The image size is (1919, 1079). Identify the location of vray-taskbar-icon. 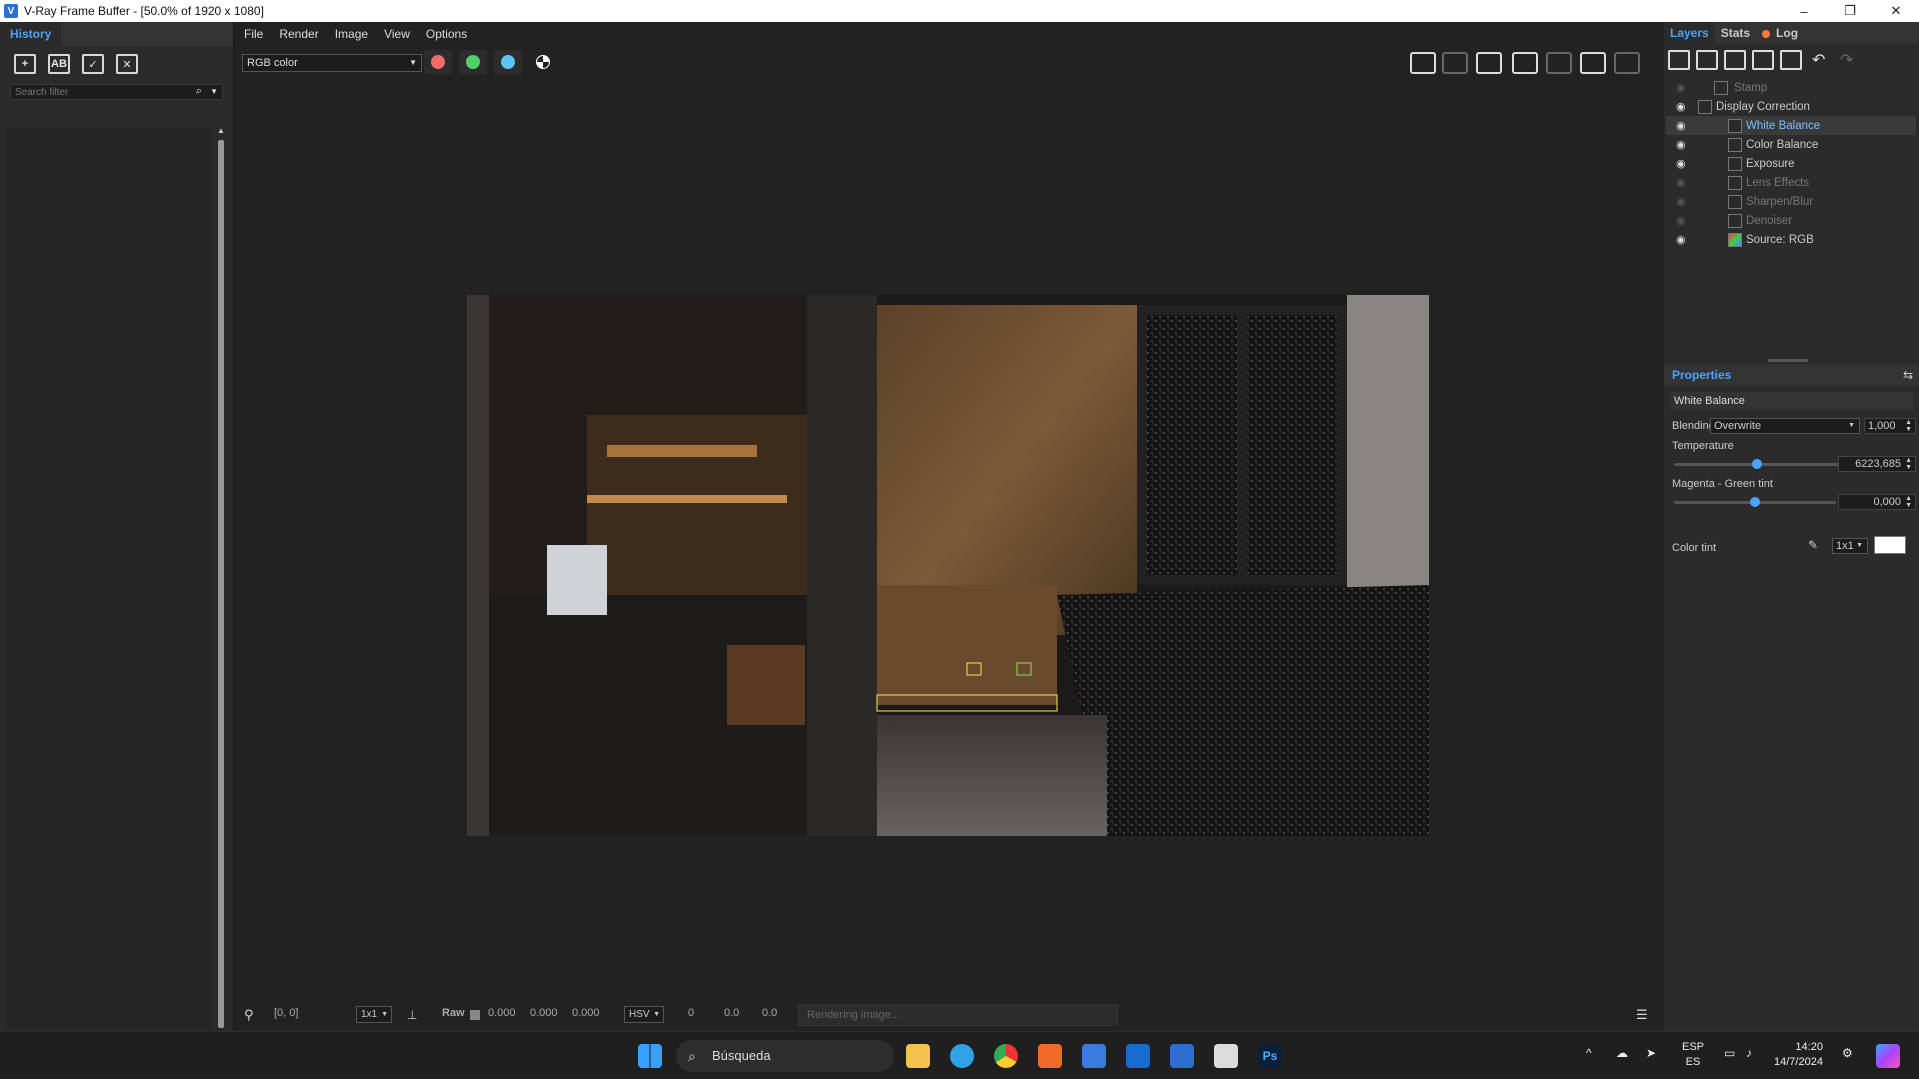
(1182, 1056).